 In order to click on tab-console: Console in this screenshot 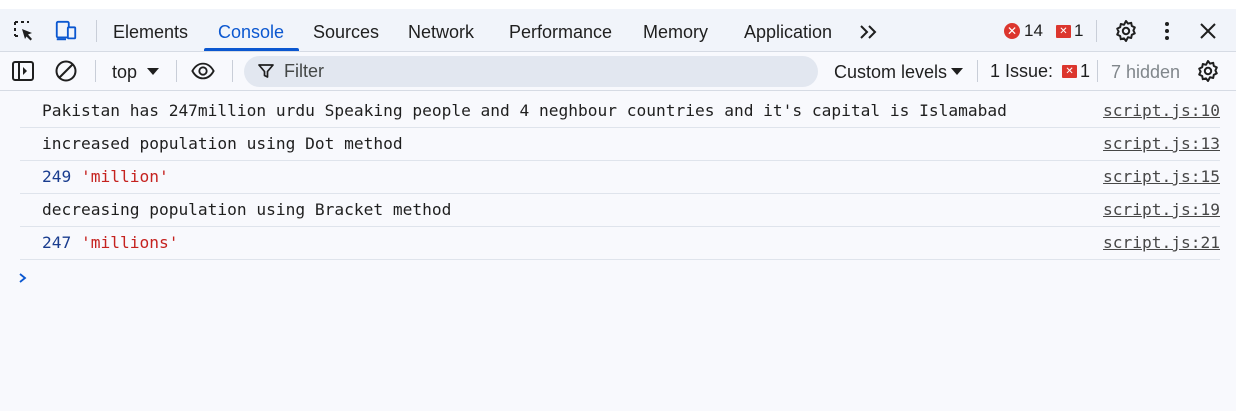, I will do `click(251, 30)`.